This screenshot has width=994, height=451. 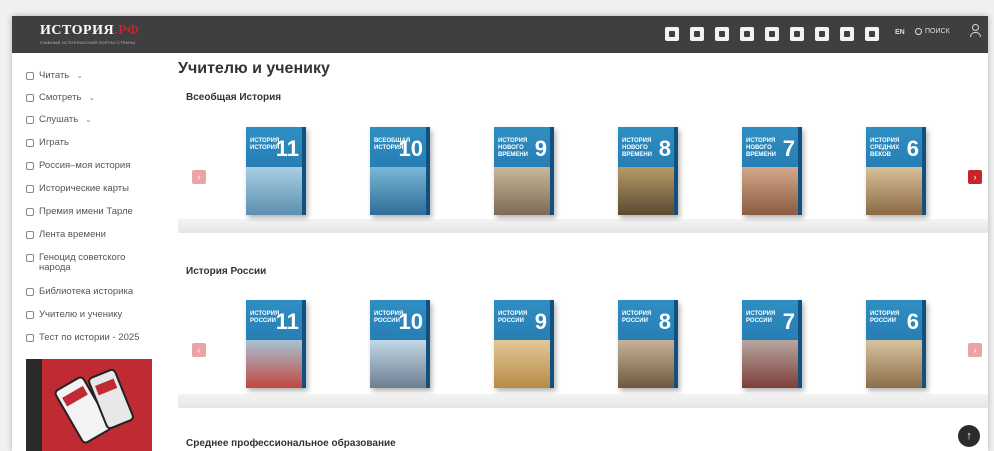 What do you see at coordinates (30, 338) in the screenshot?
I see `pencil-icon` at bounding box center [30, 338].